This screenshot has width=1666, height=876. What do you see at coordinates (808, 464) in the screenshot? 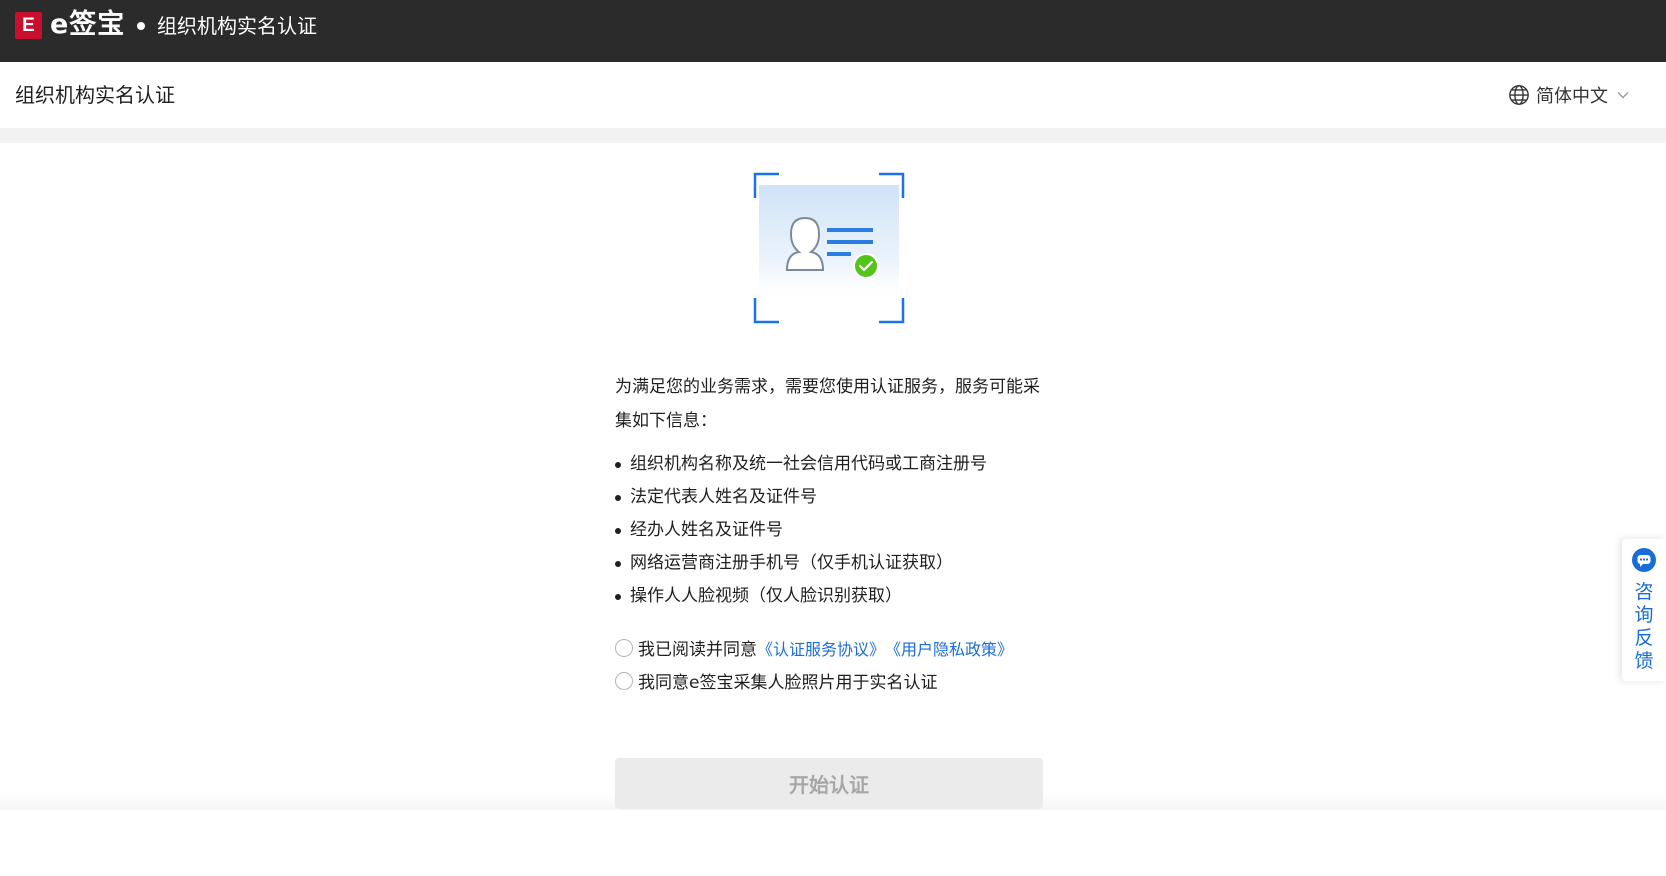
I see `list-item-text: 组织机构名称及统一社会信用代码或工商注册号` at bounding box center [808, 464].